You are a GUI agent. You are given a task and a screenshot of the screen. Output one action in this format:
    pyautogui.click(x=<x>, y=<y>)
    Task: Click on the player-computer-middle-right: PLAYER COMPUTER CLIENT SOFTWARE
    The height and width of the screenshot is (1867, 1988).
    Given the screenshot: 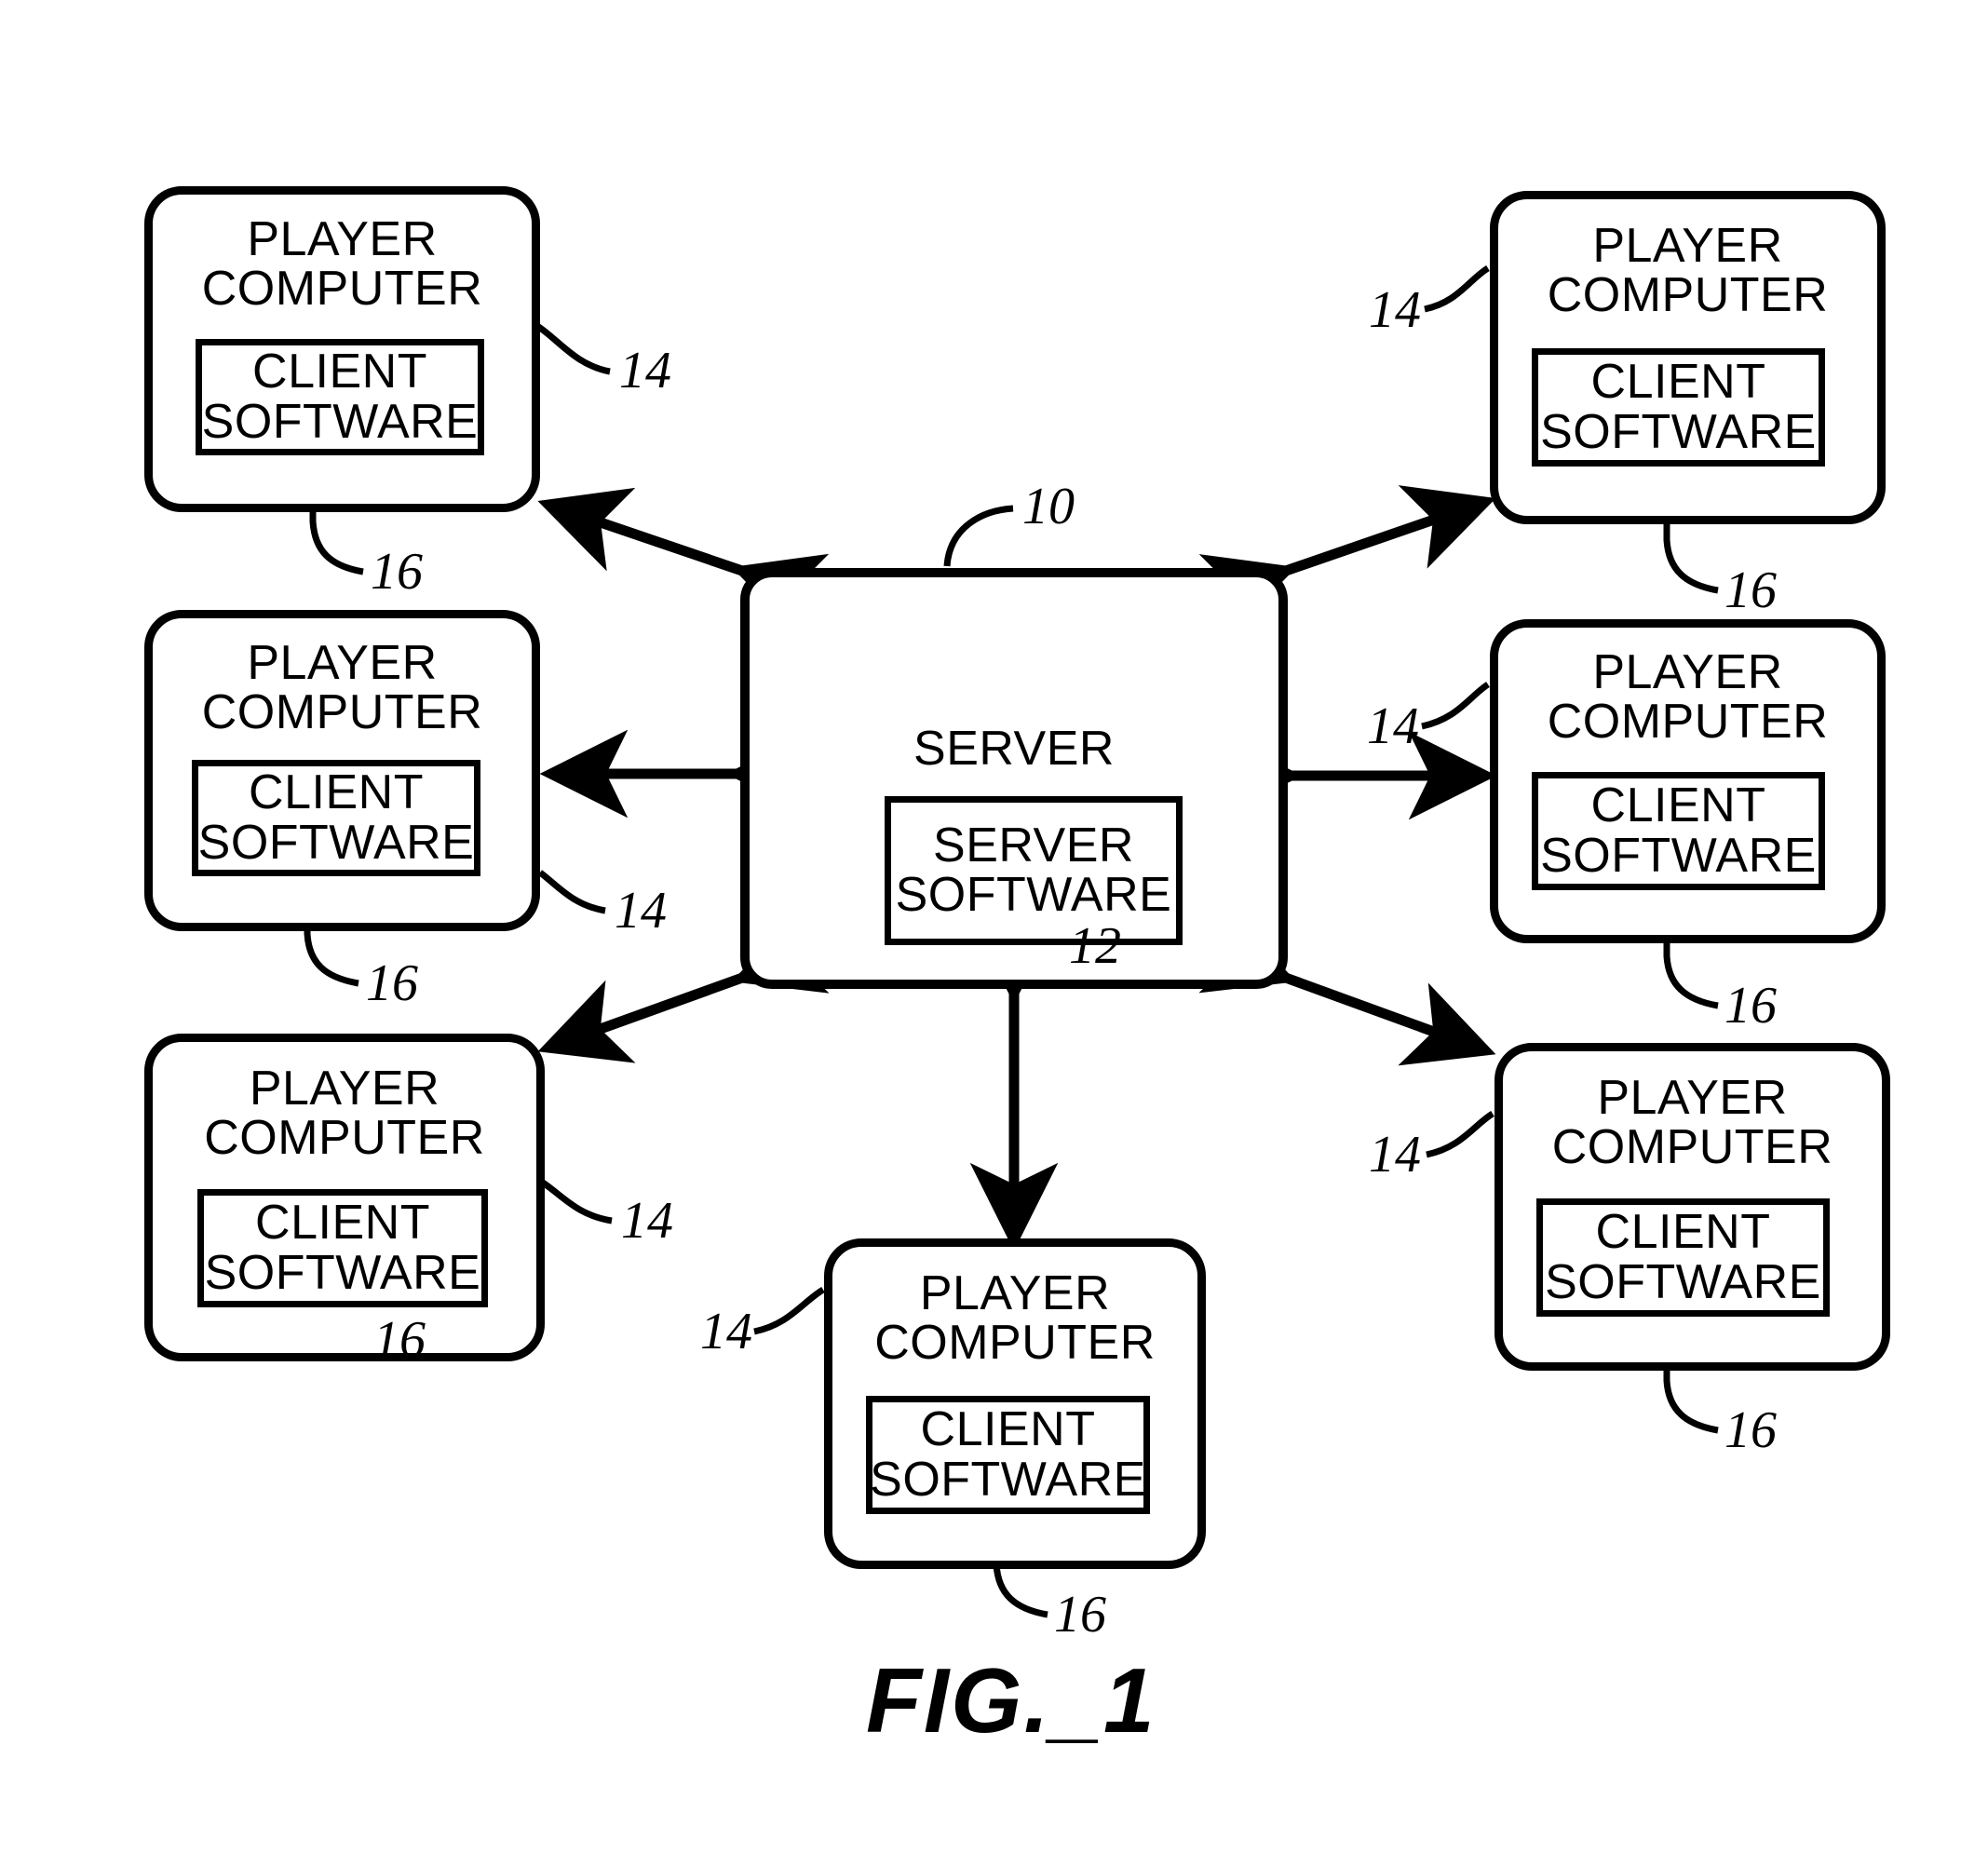 What is the action you would take?
    pyautogui.click(x=1688, y=781)
    